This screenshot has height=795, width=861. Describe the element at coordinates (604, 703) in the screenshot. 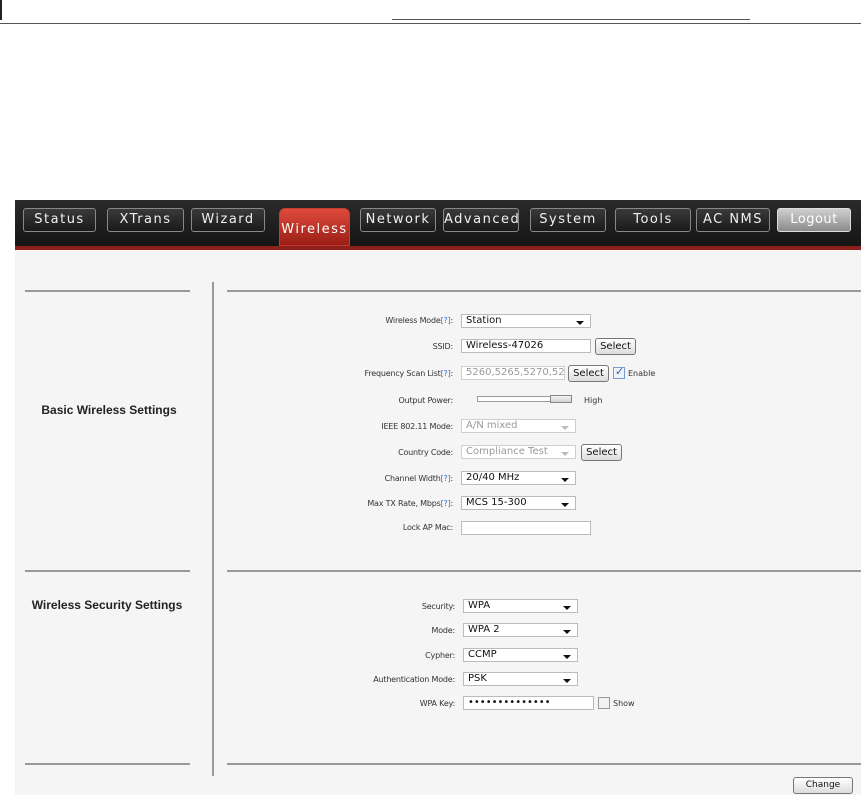

I see `show-key-checkbox` at that location.